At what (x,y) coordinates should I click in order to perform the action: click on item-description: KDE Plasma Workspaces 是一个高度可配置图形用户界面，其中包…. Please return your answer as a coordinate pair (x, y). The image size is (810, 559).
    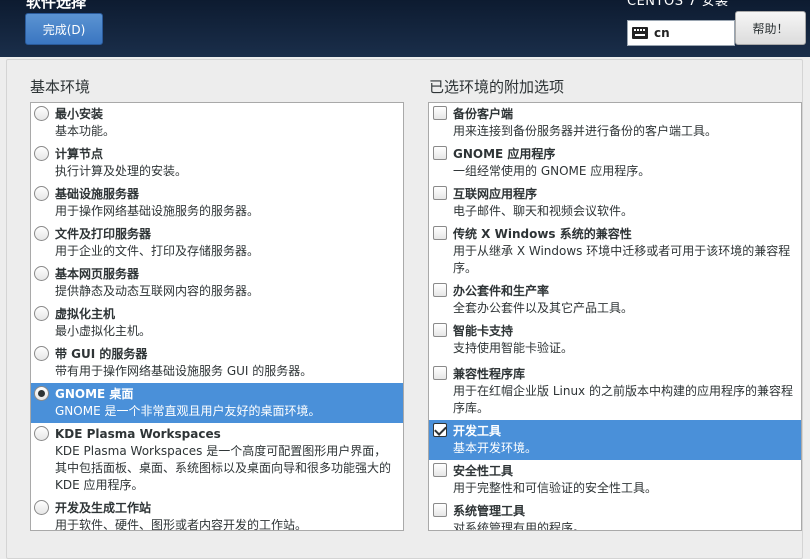
    Looking at the image, I should click on (223, 468).